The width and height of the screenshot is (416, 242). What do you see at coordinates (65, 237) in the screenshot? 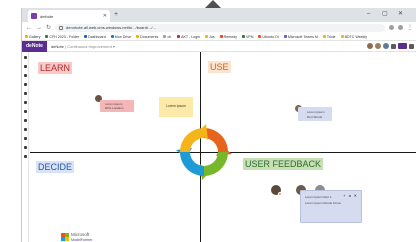
I see `microsoft-grid-icon` at bounding box center [65, 237].